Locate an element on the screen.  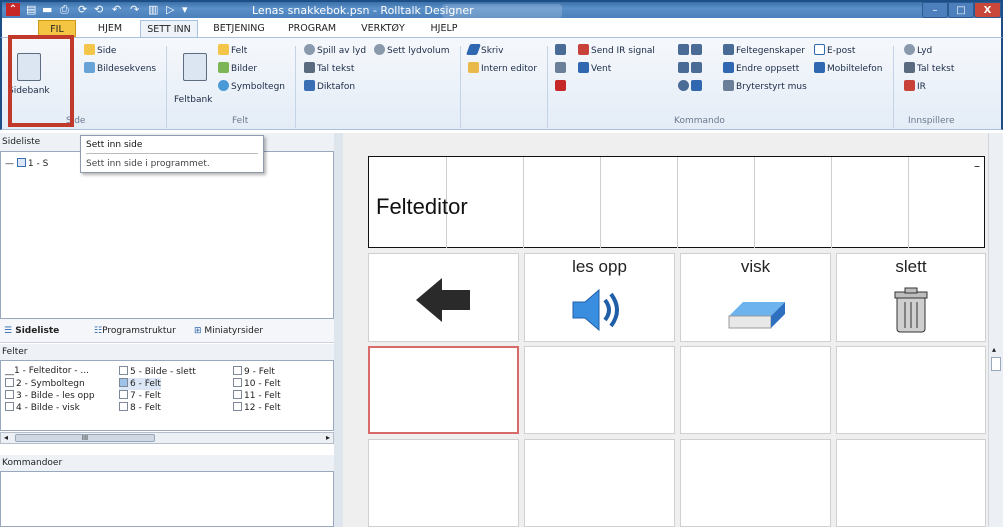
rolltalk-logo-icon: ⌃ is located at coordinates (13, 9).